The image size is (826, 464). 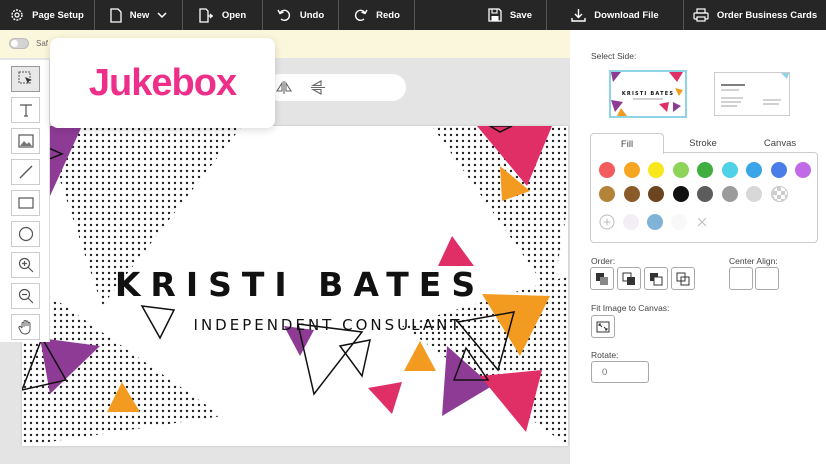 I want to click on jukebox-logo-card: Jukebox, so click(x=162, y=83).